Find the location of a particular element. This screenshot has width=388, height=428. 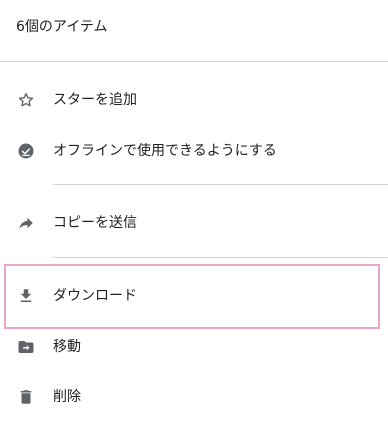

menu-item-delete: 削除 is located at coordinates (194, 397).